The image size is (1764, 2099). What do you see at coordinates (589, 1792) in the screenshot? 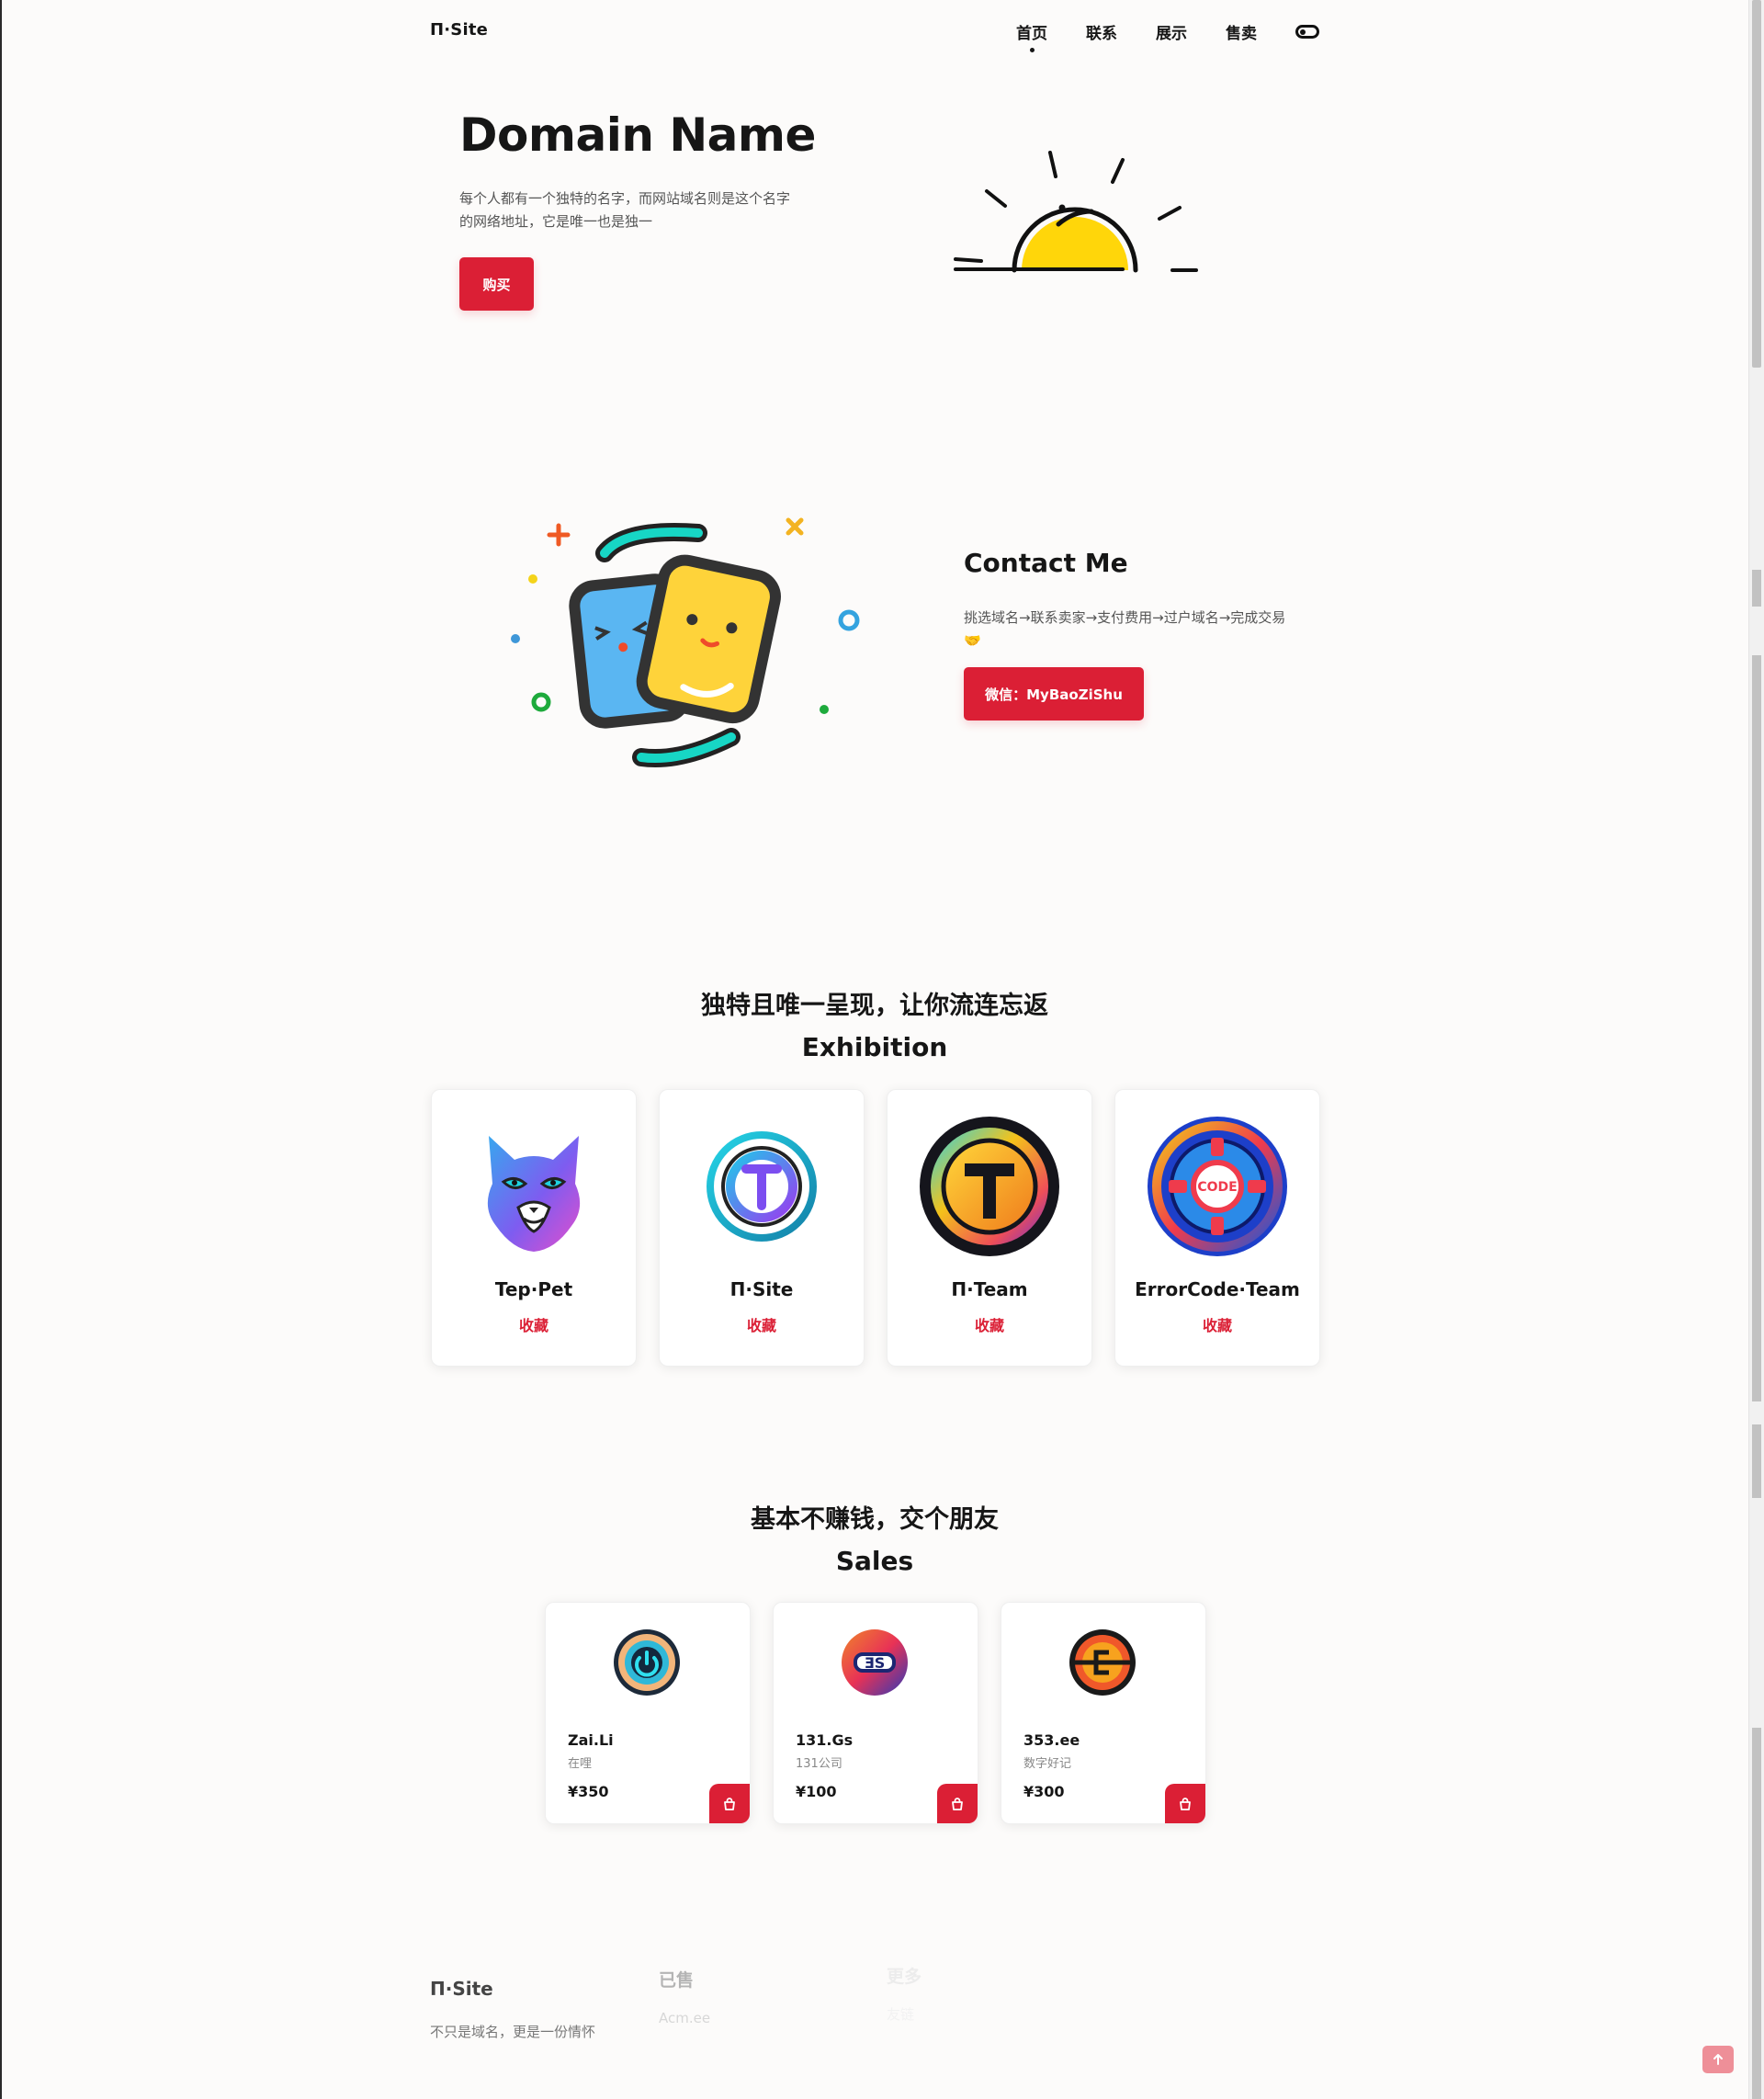
I see `sale-price: ¥350` at bounding box center [589, 1792].